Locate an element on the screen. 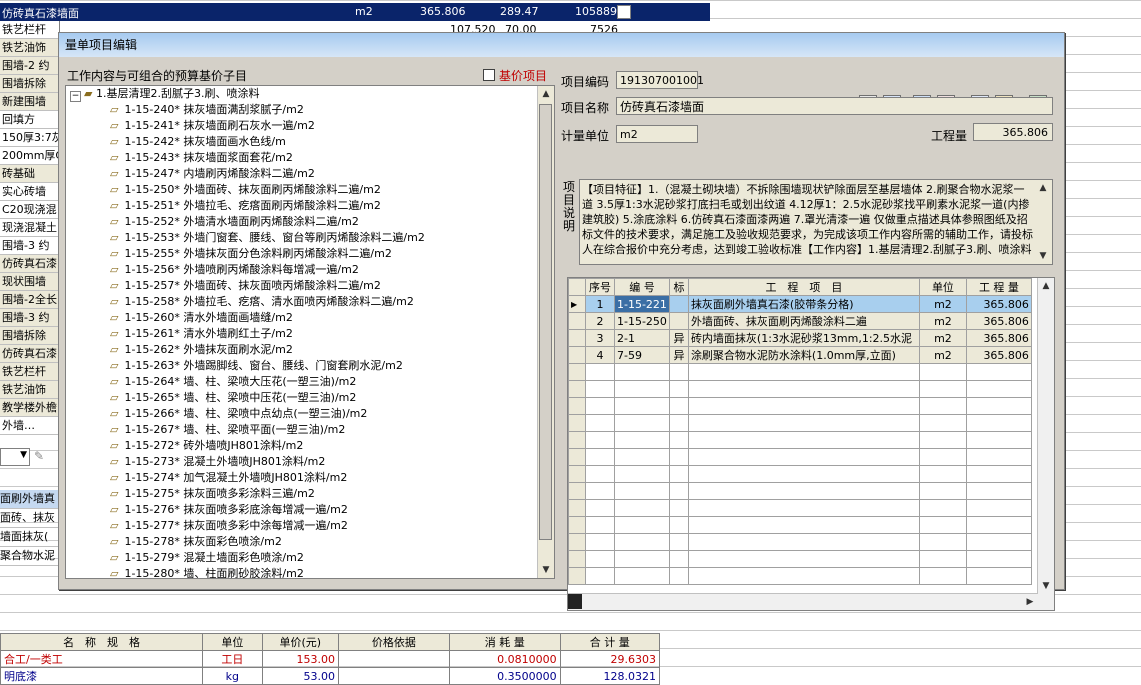 The width and height of the screenshot is (1141, 685). list-item: 现浇混凝土 is located at coordinates (30, 228).